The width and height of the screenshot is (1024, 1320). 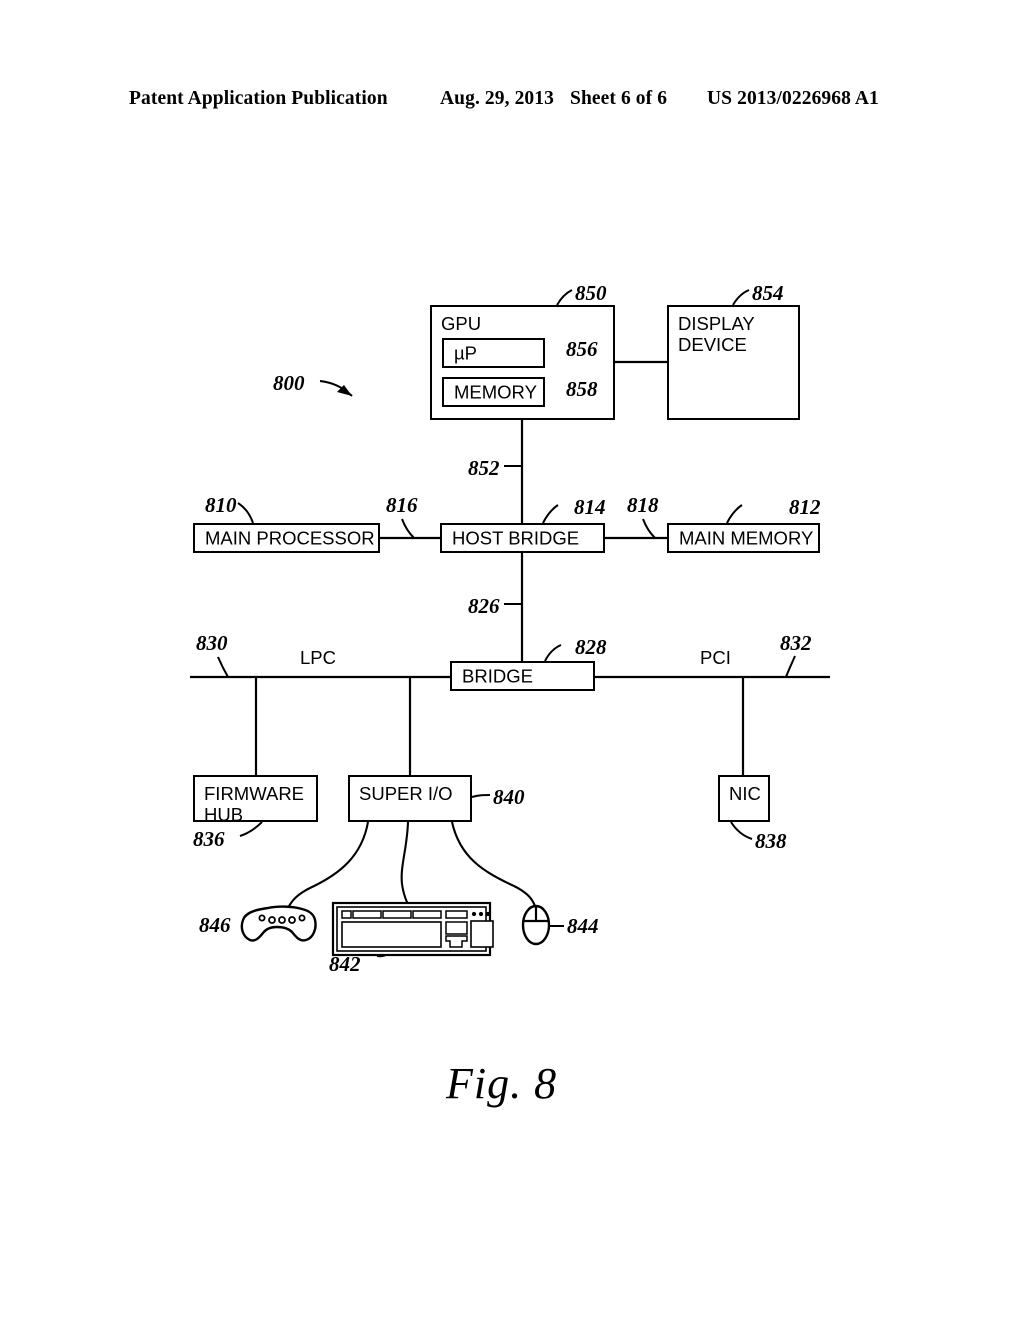 What do you see at coordinates (278, 923) in the screenshot?
I see `gamepad-icon` at bounding box center [278, 923].